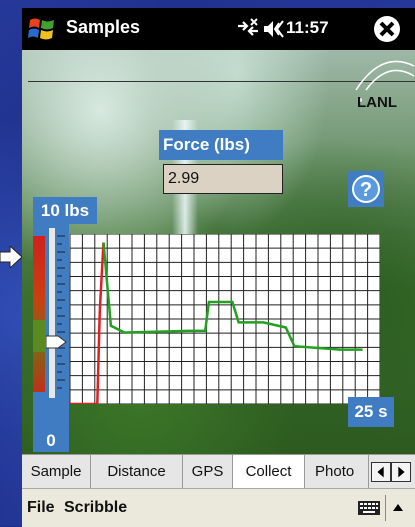 The width and height of the screenshot is (415, 527). I want to click on tab-scroll-right-icon, so click(401, 472).